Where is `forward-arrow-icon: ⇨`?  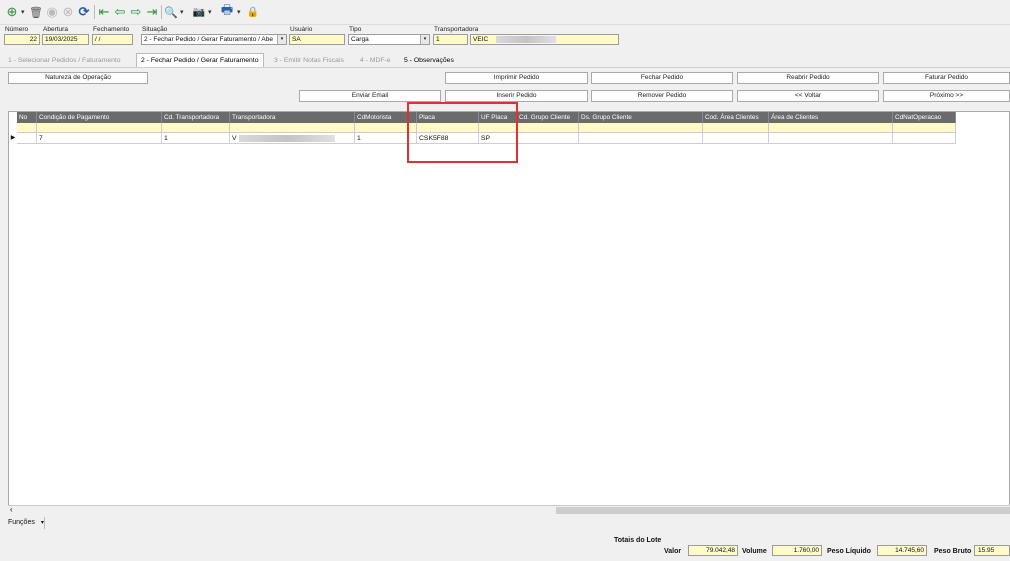 forward-arrow-icon: ⇨ is located at coordinates (136, 12).